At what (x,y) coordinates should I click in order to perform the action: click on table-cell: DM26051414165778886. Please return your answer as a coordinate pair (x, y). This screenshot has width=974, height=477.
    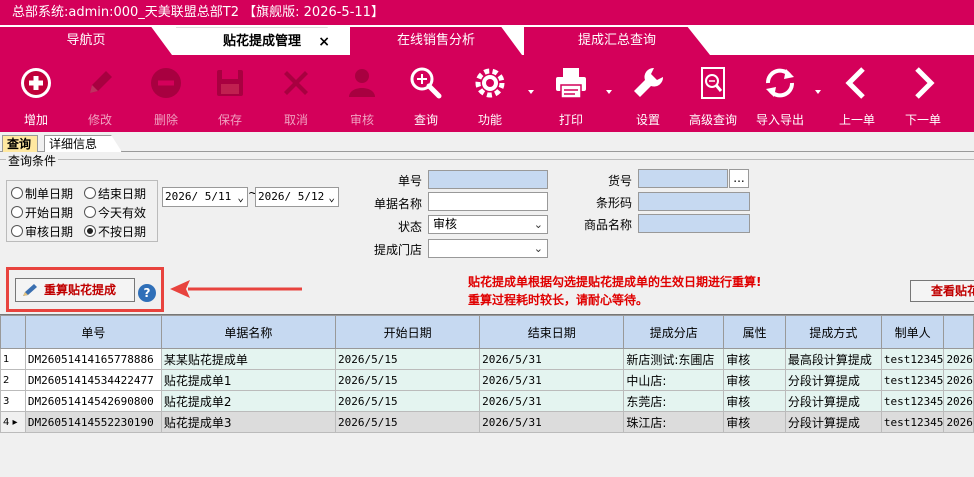
    Looking at the image, I should click on (93, 359).